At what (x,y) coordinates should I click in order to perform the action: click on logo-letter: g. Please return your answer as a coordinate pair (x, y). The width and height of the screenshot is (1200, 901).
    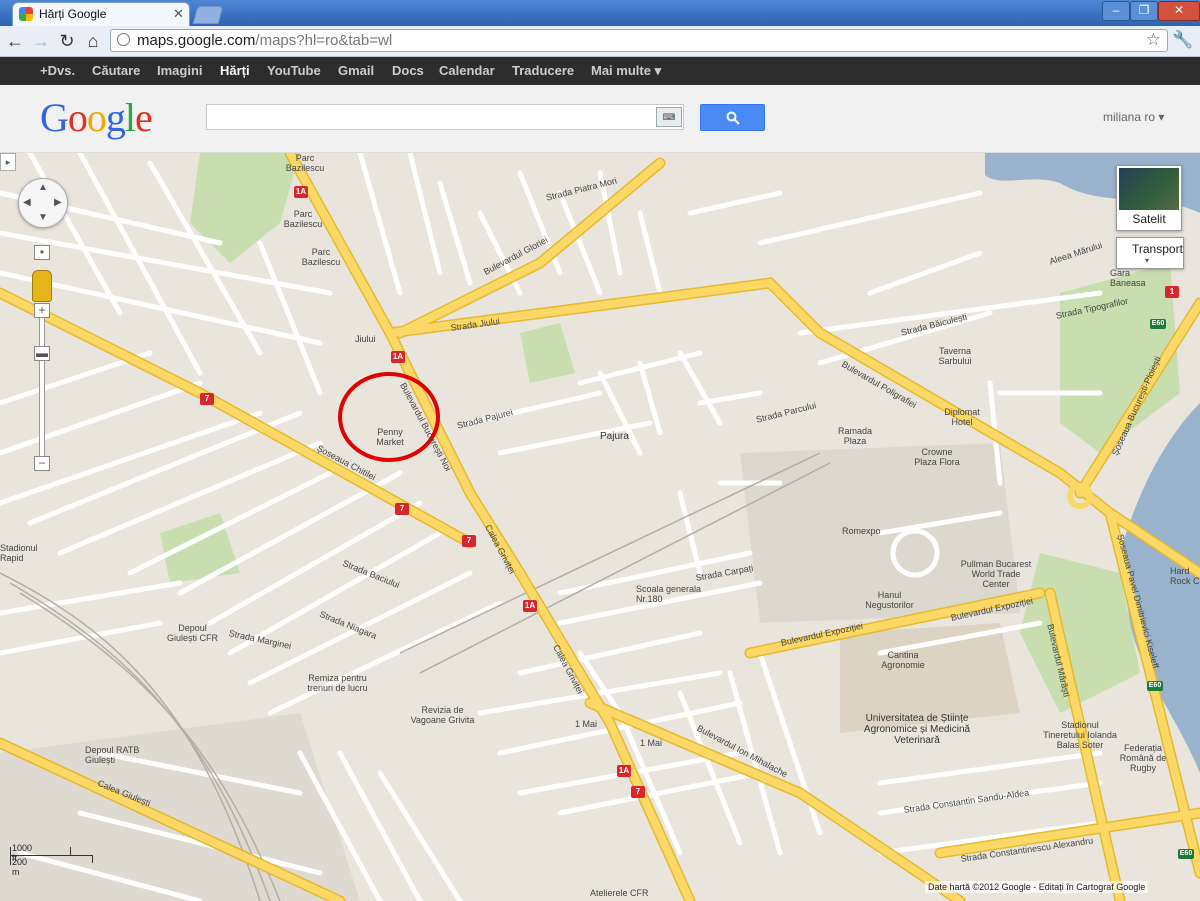
    Looking at the image, I should click on (115, 117).